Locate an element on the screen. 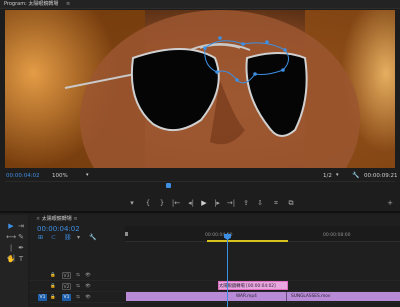 This screenshot has height=307, width=400. go-to-out-icon: →| is located at coordinates (231, 203).